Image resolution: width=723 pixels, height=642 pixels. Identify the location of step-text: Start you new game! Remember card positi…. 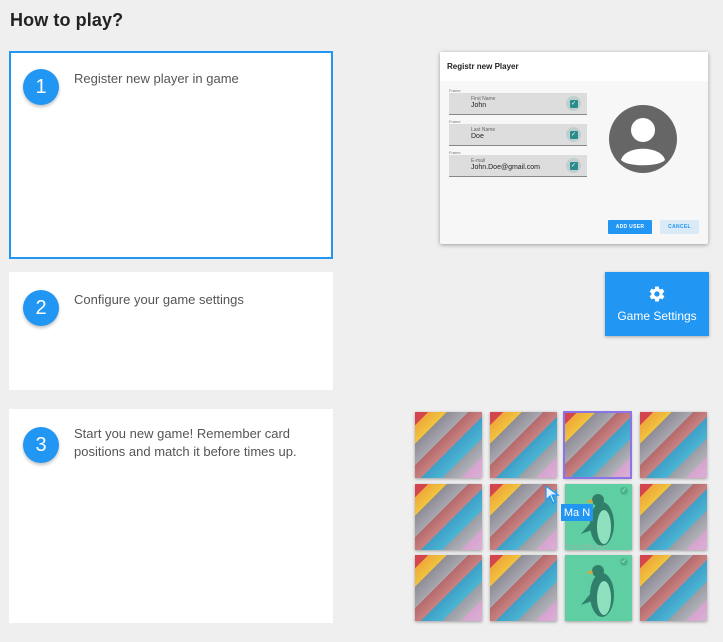
(185, 442).